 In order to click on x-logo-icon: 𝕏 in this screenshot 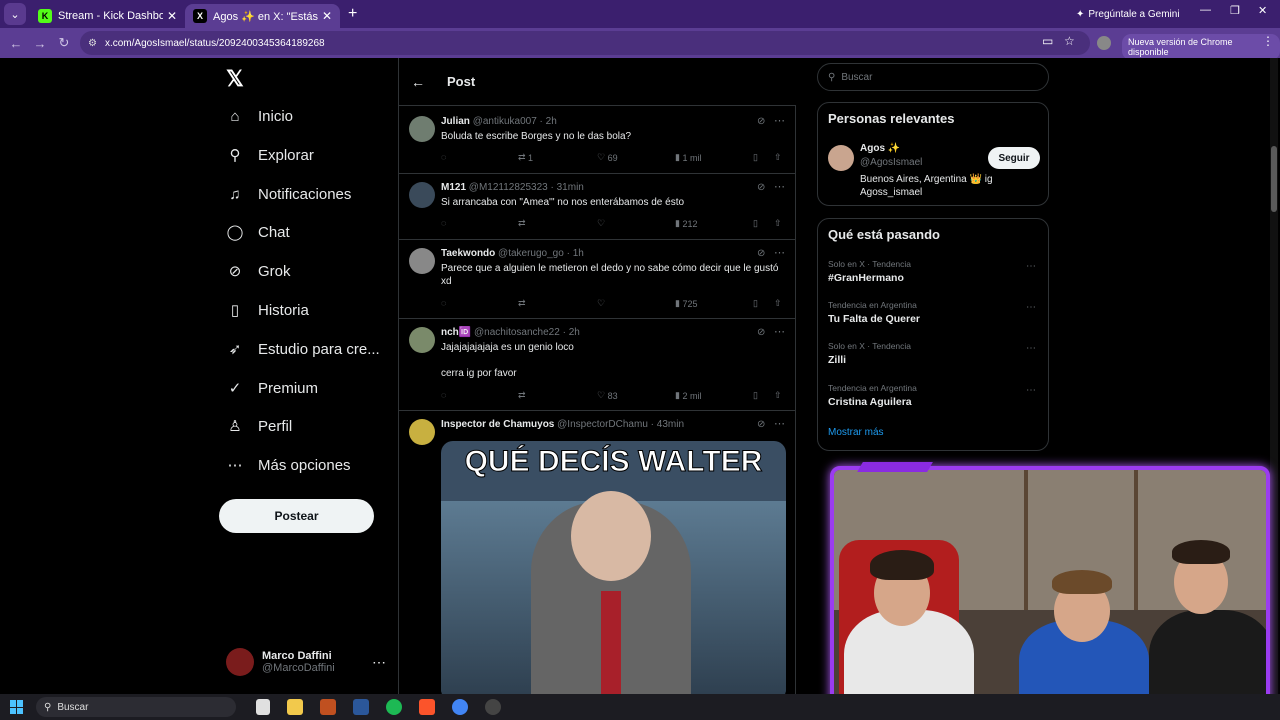, I will do `click(235, 79)`.